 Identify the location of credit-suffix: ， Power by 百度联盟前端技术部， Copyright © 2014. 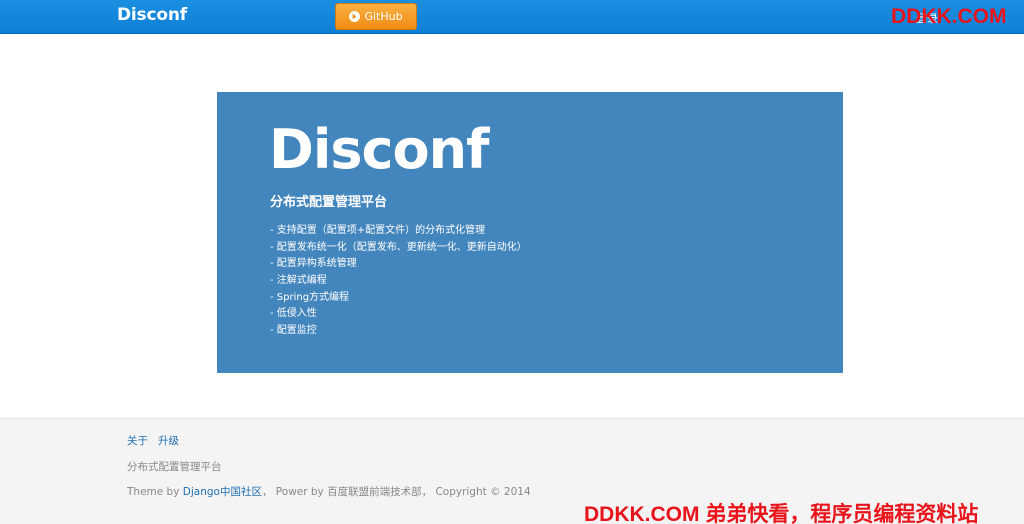
(396, 492).